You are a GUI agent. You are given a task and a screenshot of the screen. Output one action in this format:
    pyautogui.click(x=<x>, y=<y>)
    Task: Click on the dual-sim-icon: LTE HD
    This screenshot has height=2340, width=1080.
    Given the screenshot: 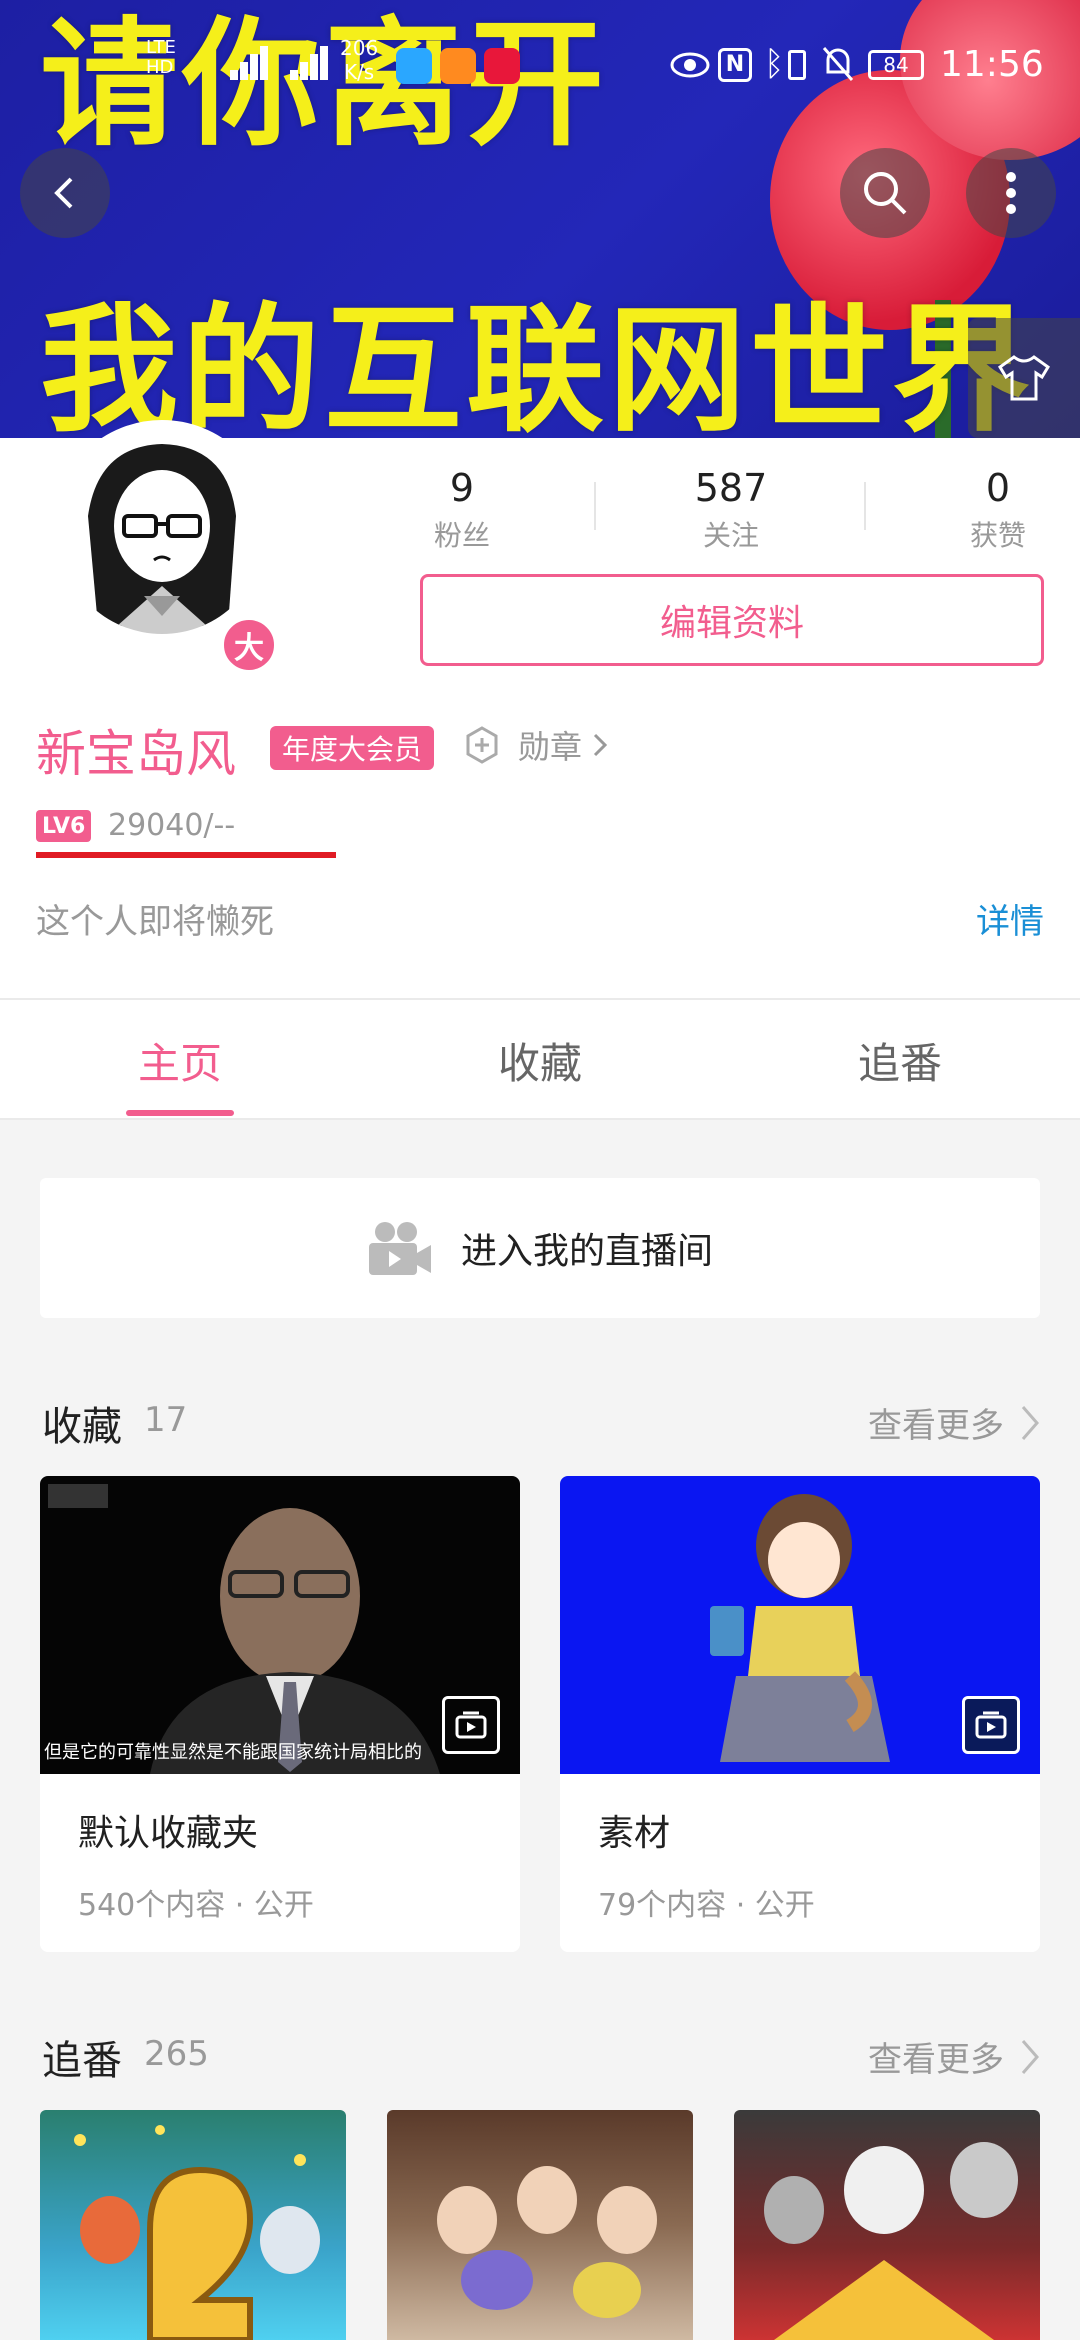 What is the action you would take?
    pyautogui.click(x=161, y=57)
    